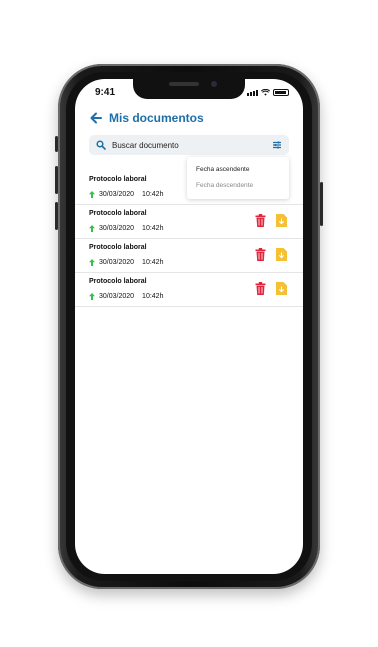 This screenshot has height=647, width=378. What do you see at coordinates (277, 145) in the screenshot?
I see `filter-icon` at bounding box center [277, 145].